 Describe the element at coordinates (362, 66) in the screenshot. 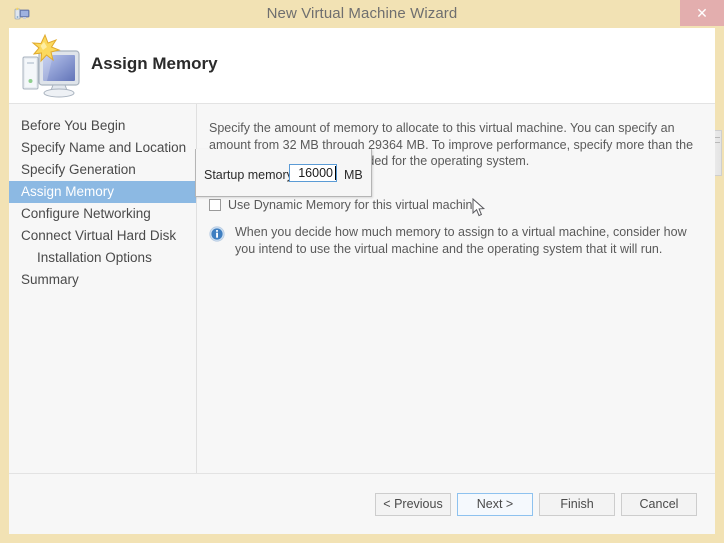

I see `header-band: Assign Memory` at that location.